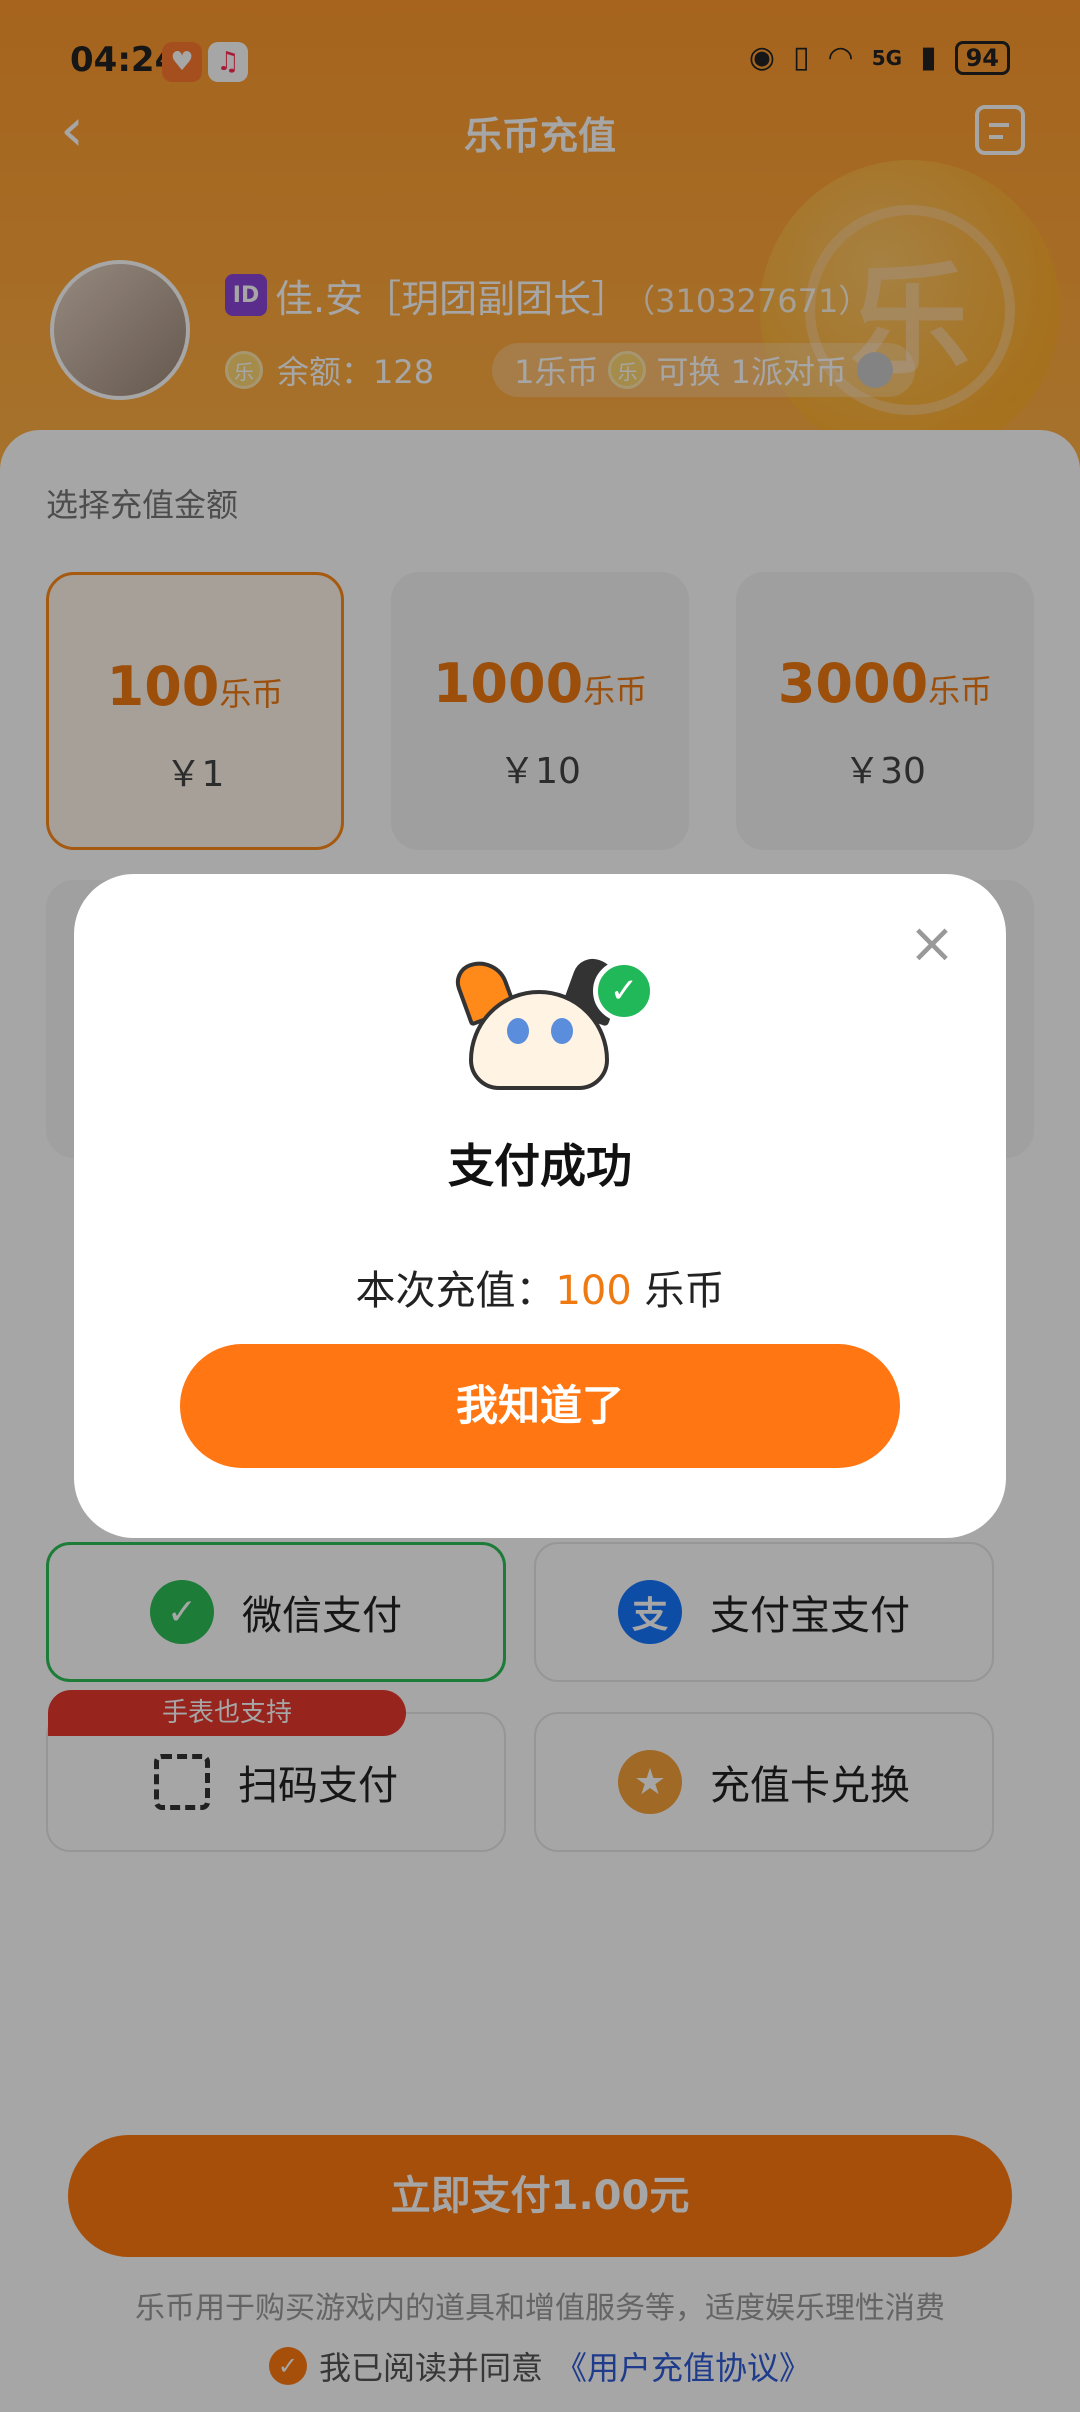  I want to click on dialog-description: 本次充值：100 乐币, so click(540, 1287).